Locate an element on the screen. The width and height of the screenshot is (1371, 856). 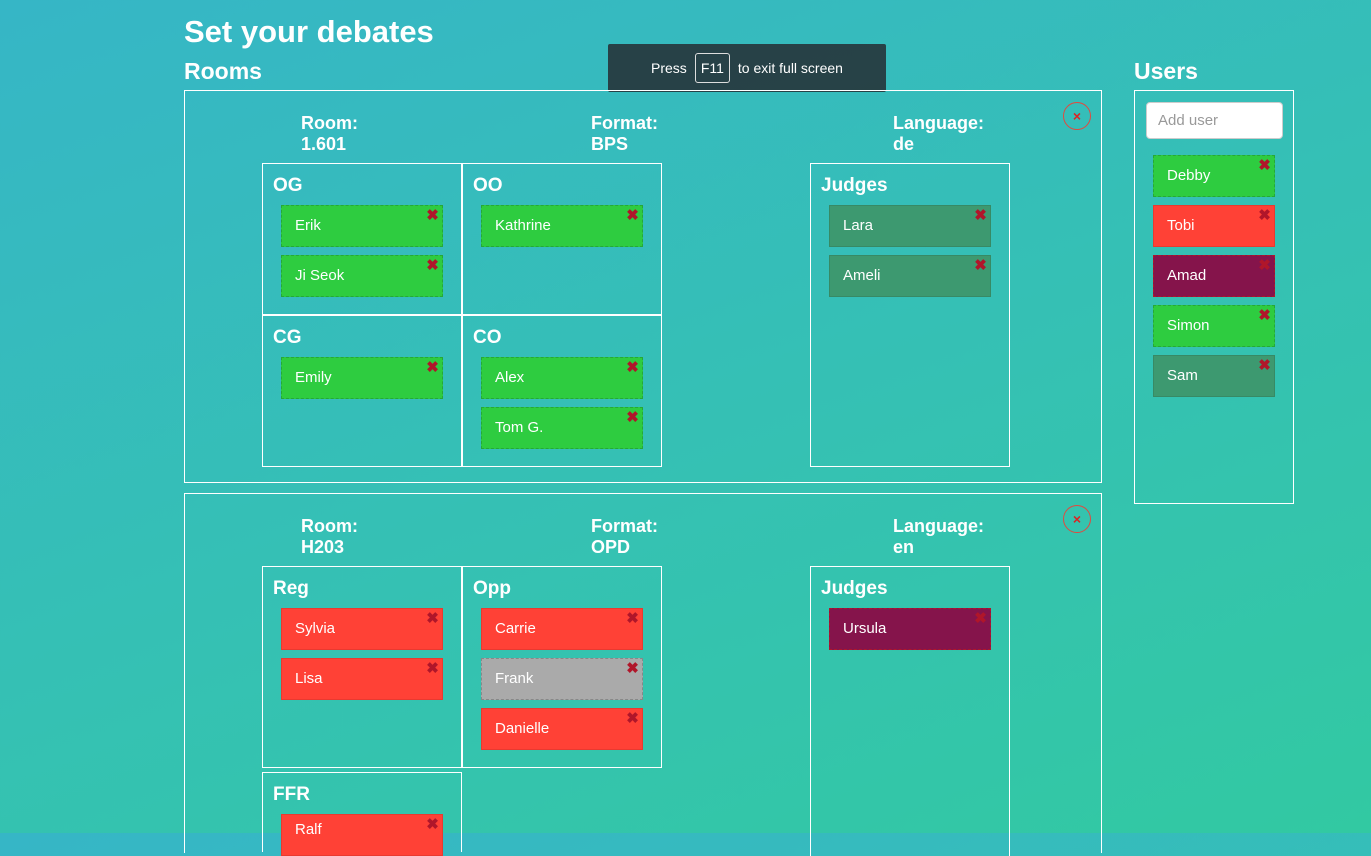
member-name: Sylvia is located at coordinates (315, 628).